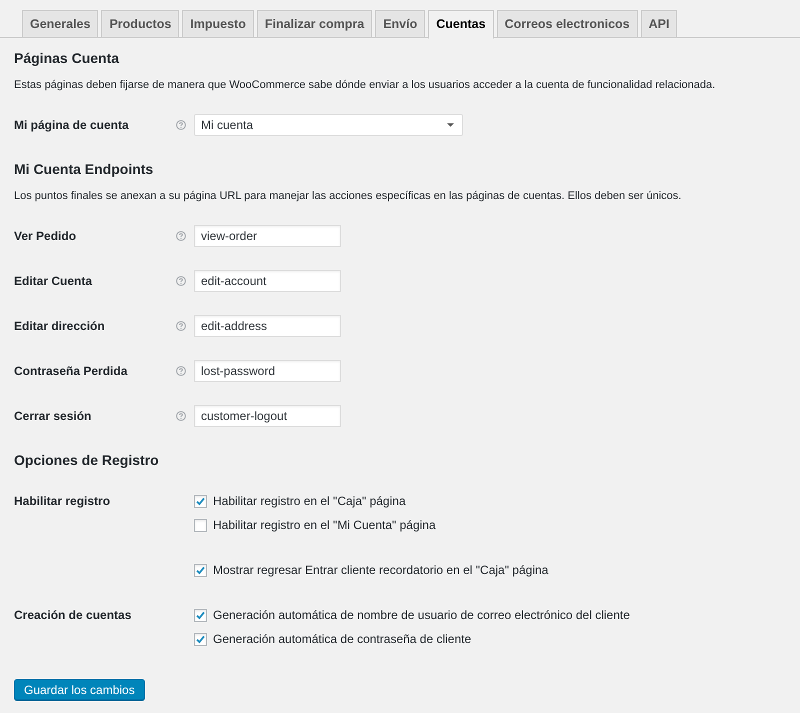  Describe the element at coordinates (267, 416) in the screenshot. I see `text-field: customer-logout` at that location.